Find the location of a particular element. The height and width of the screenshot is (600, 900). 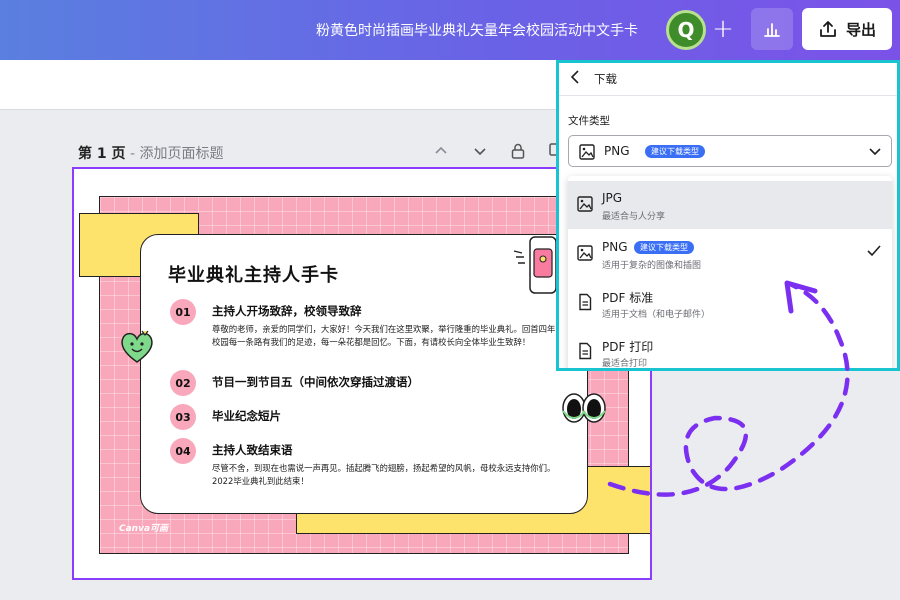

option-name: PNG is located at coordinates (615, 247).